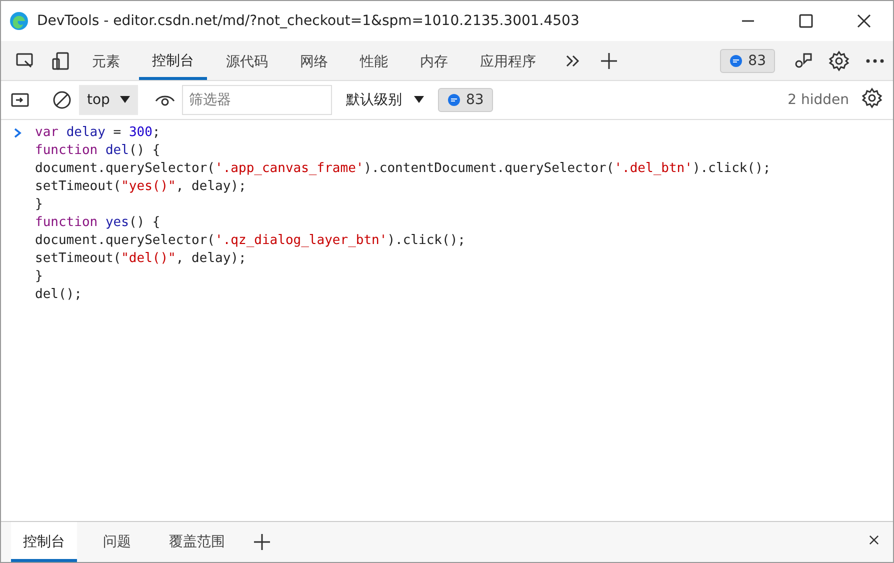 The height and width of the screenshot is (563, 894). Describe the element at coordinates (403, 169) in the screenshot. I see `code-line: document.querySelector('.app_canvas_frame').contentDocument.querySelector('.del_btn').click();` at that location.